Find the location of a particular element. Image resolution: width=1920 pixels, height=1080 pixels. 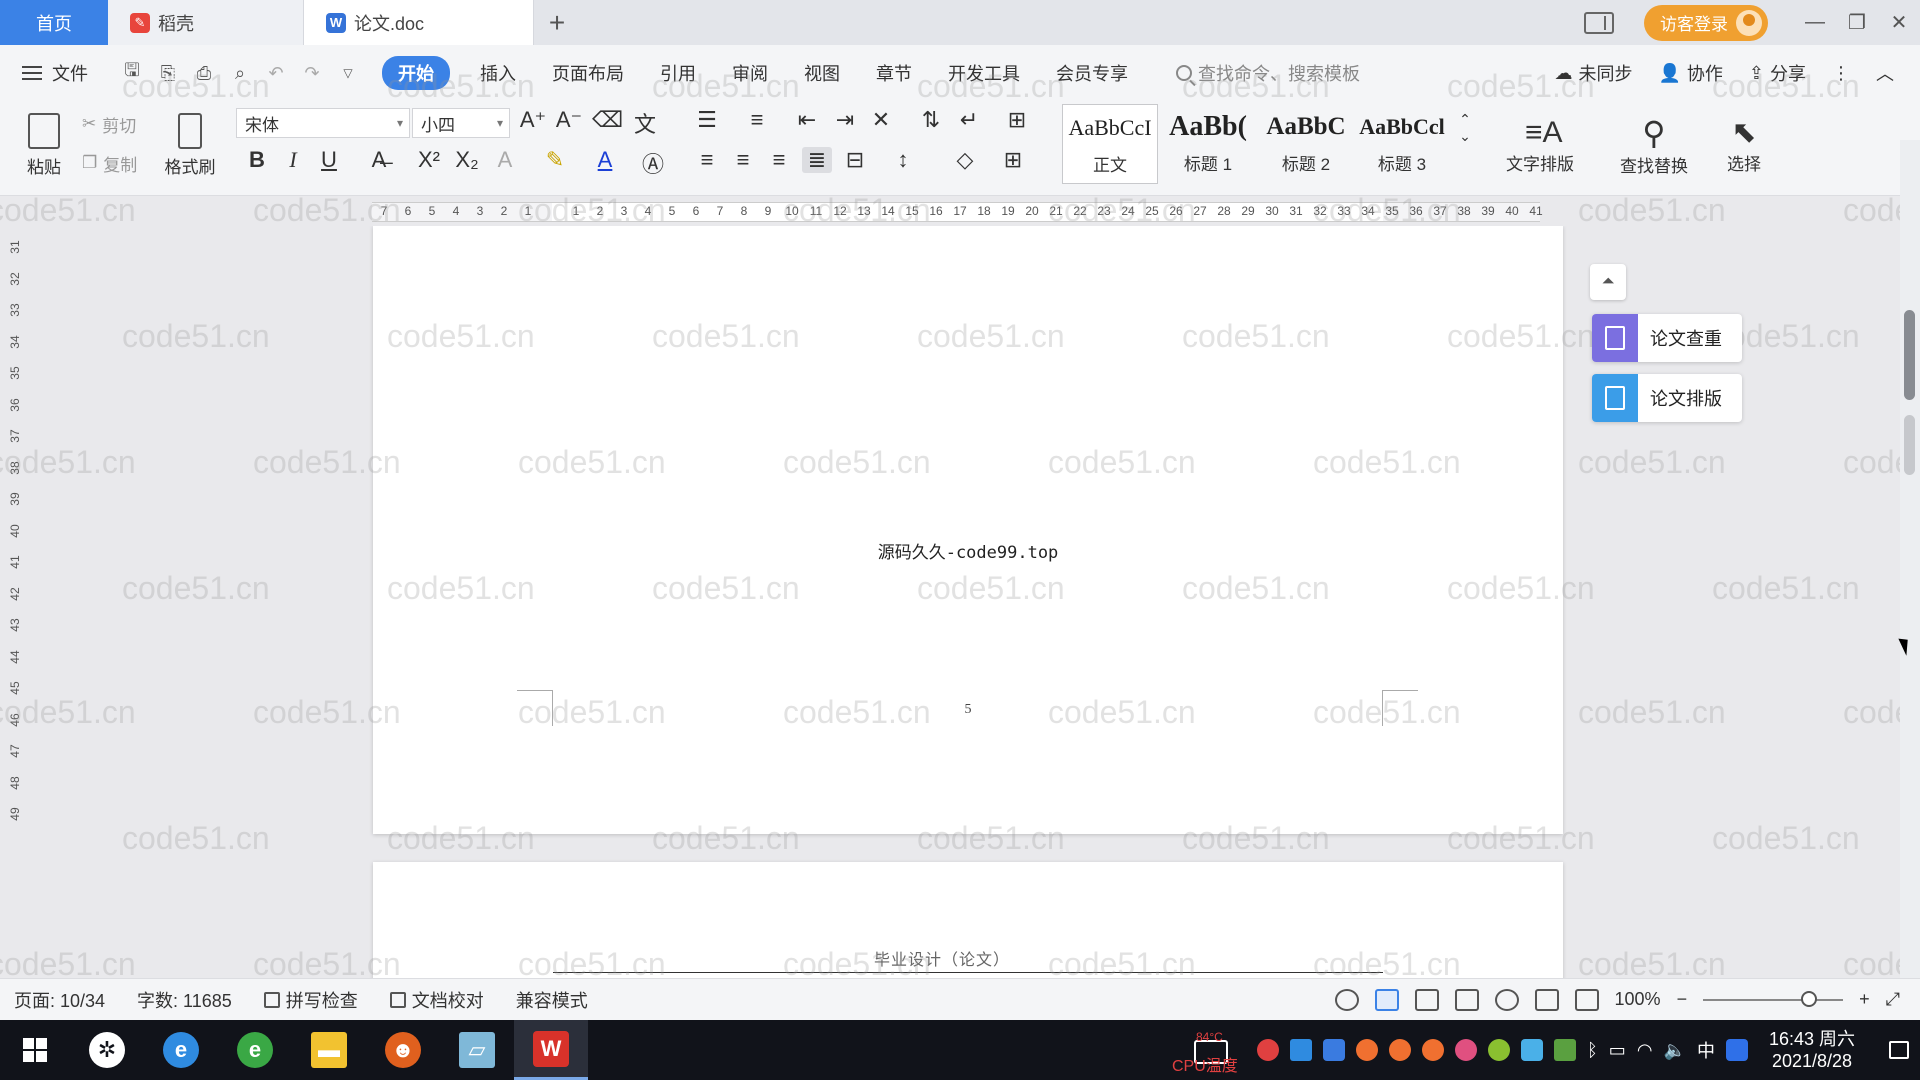

save-icon: 🖫 is located at coordinates (132, 73).